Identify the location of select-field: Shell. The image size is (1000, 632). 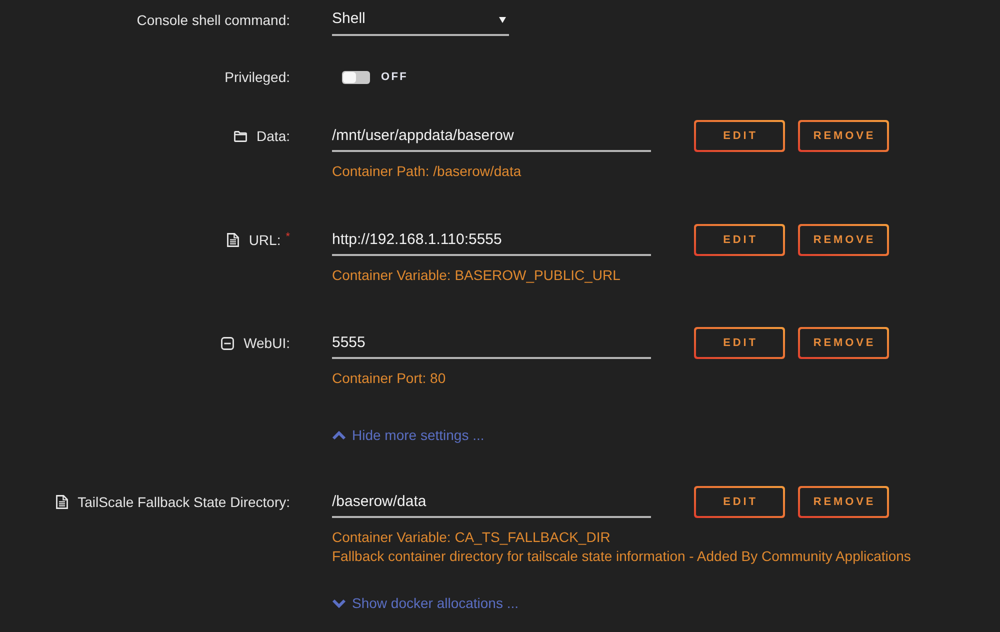
(420, 20).